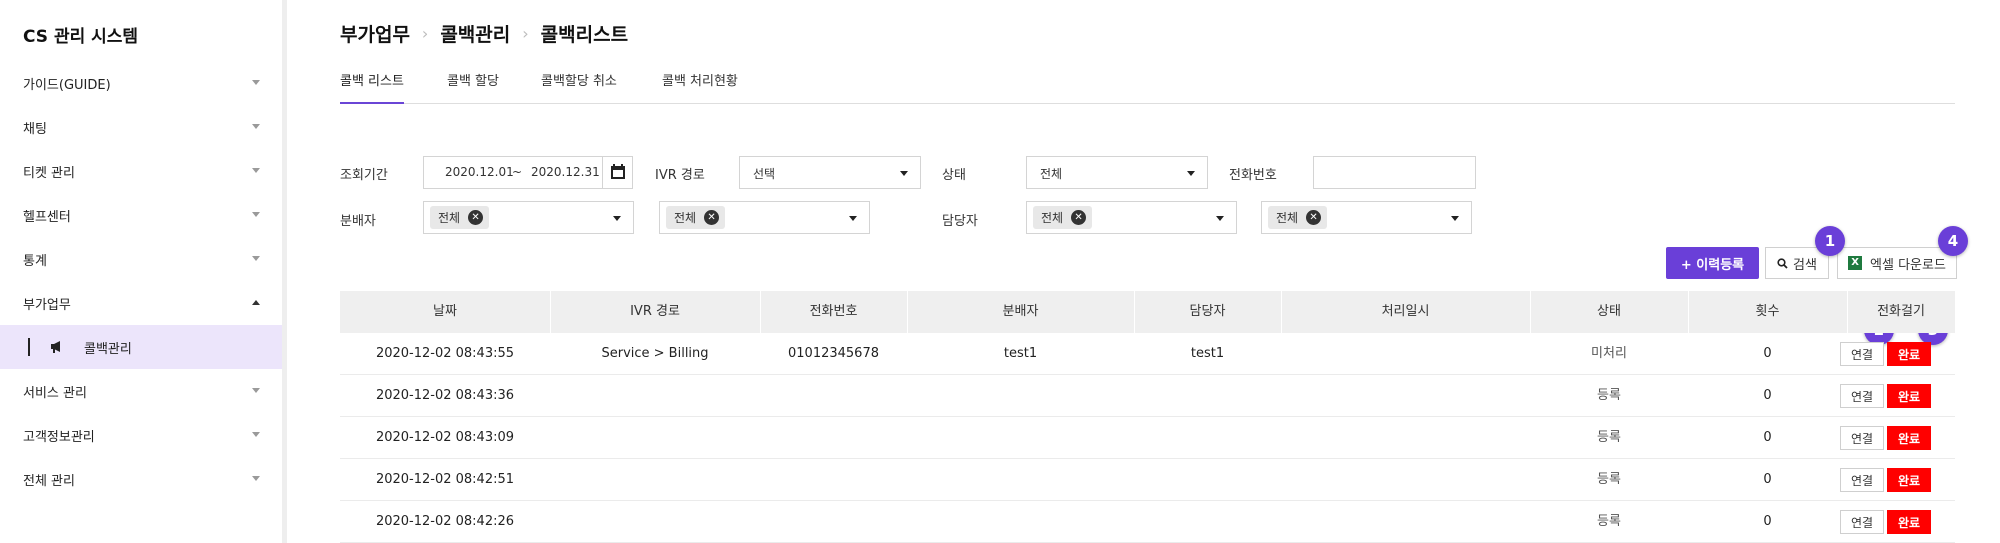 Image resolution: width=2000 pixels, height=543 pixels. What do you see at coordinates (372, 87) in the screenshot?
I see `tab-callback-list: 콜백 리스트` at bounding box center [372, 87].